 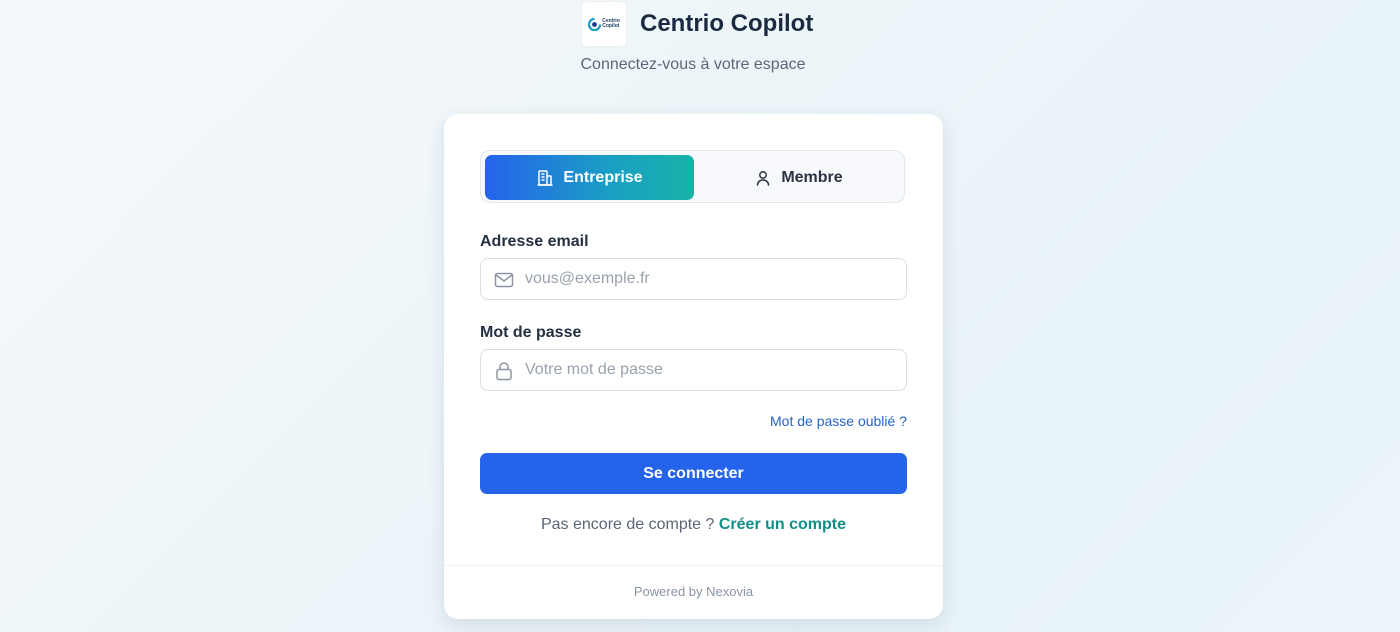 I want to click on tab-membre: Membre, so click(x=798, y=177).